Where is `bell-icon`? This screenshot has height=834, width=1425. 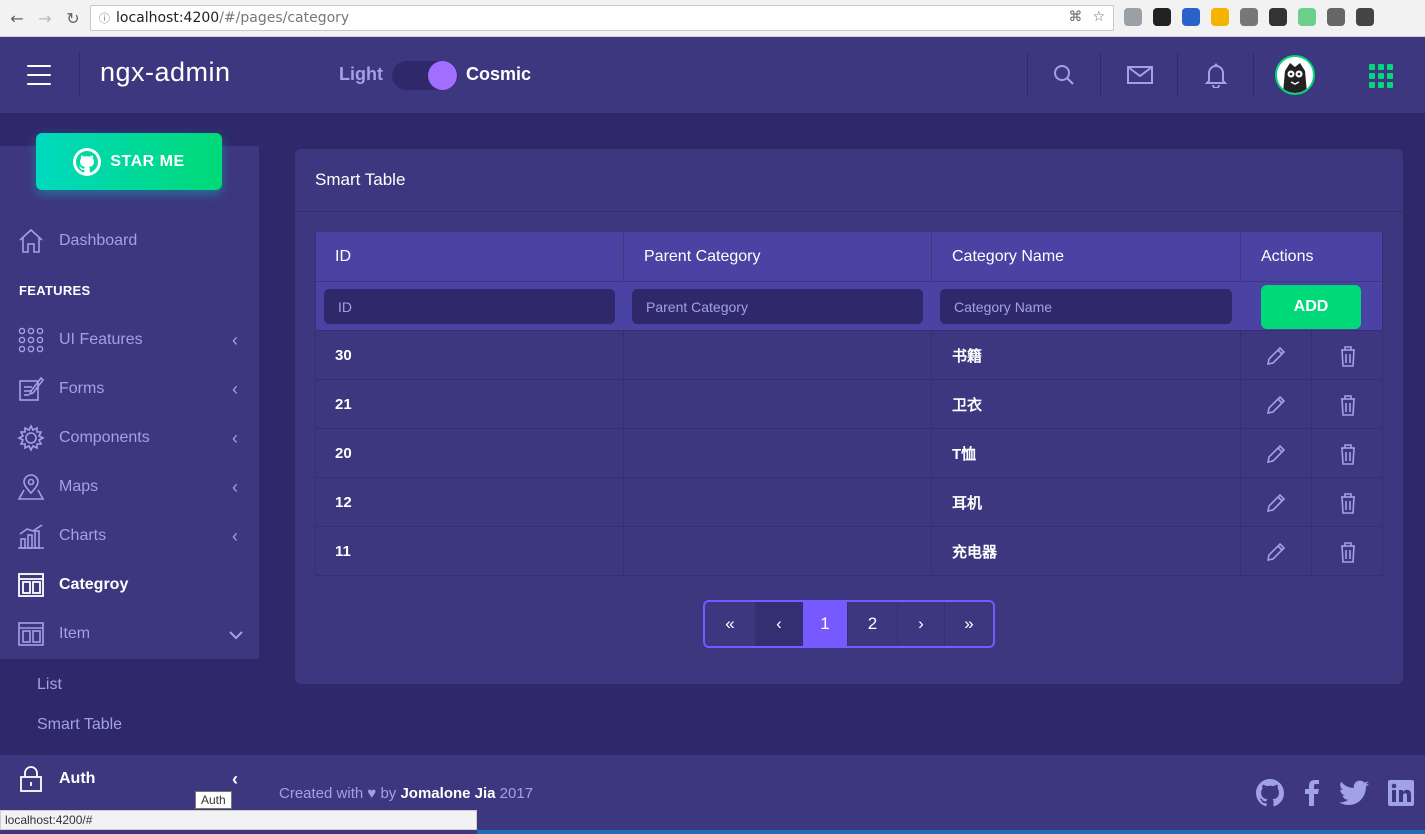 bell-icon is located at coordinates (1216, 75).